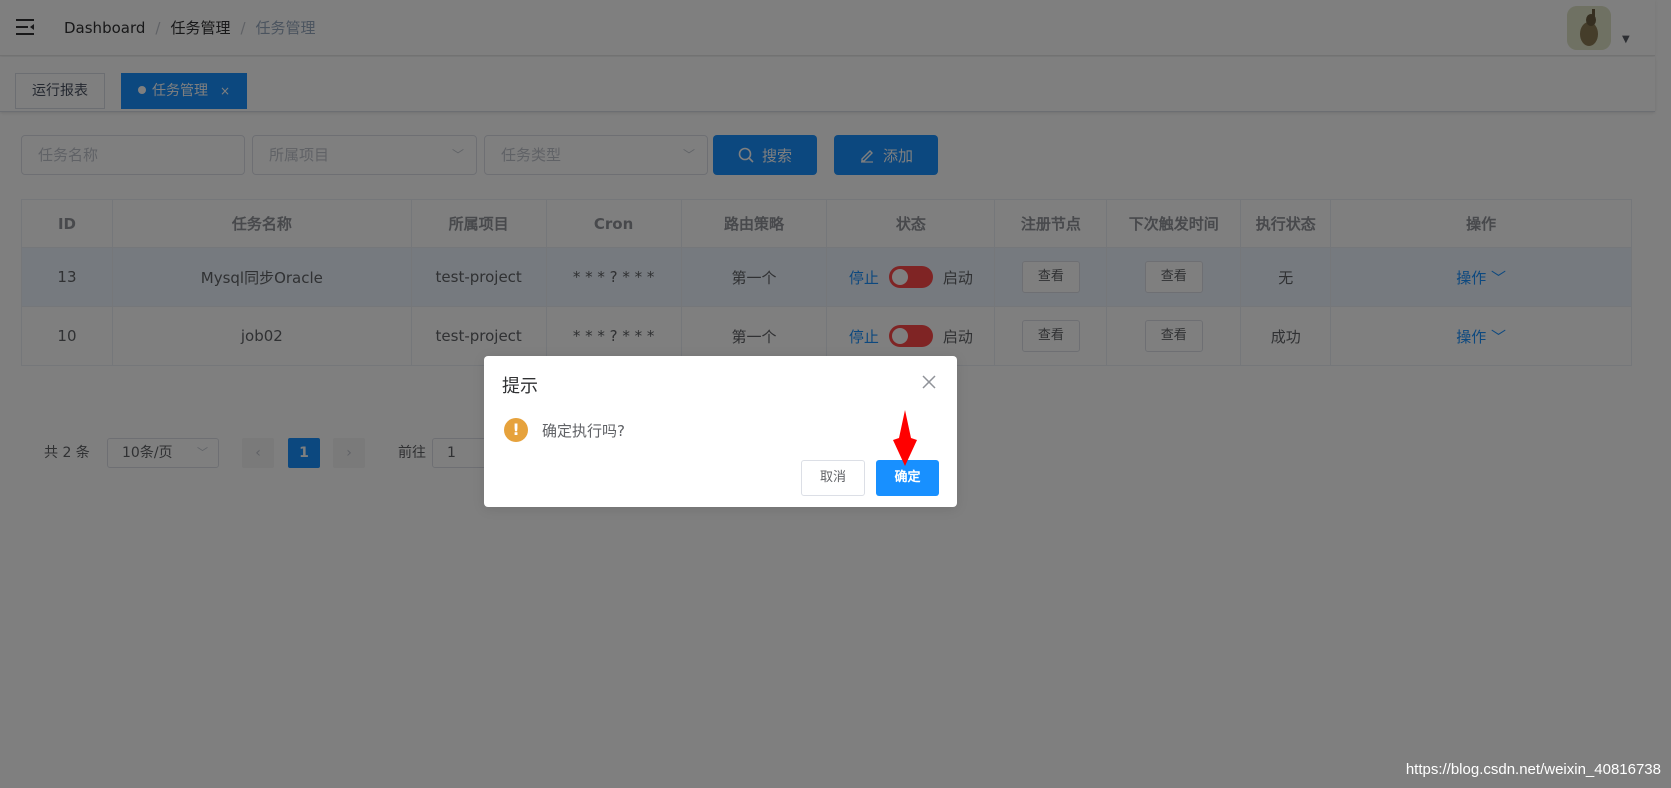  I want to click on watermark: https://blog.csdn.net/weixin_40816738, so click(1533, 769).